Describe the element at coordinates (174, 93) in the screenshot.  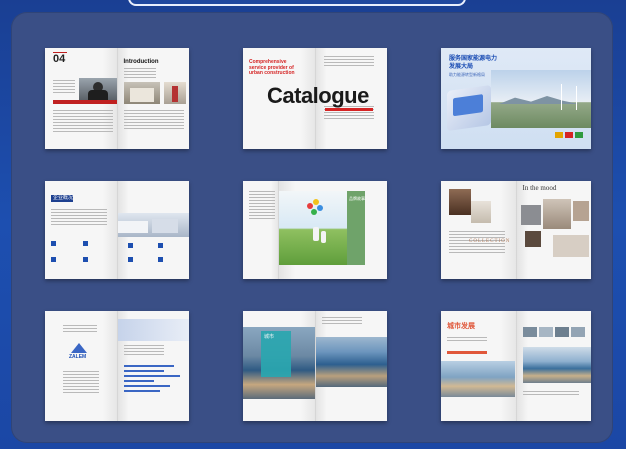
I see `photo-hall` at that location.